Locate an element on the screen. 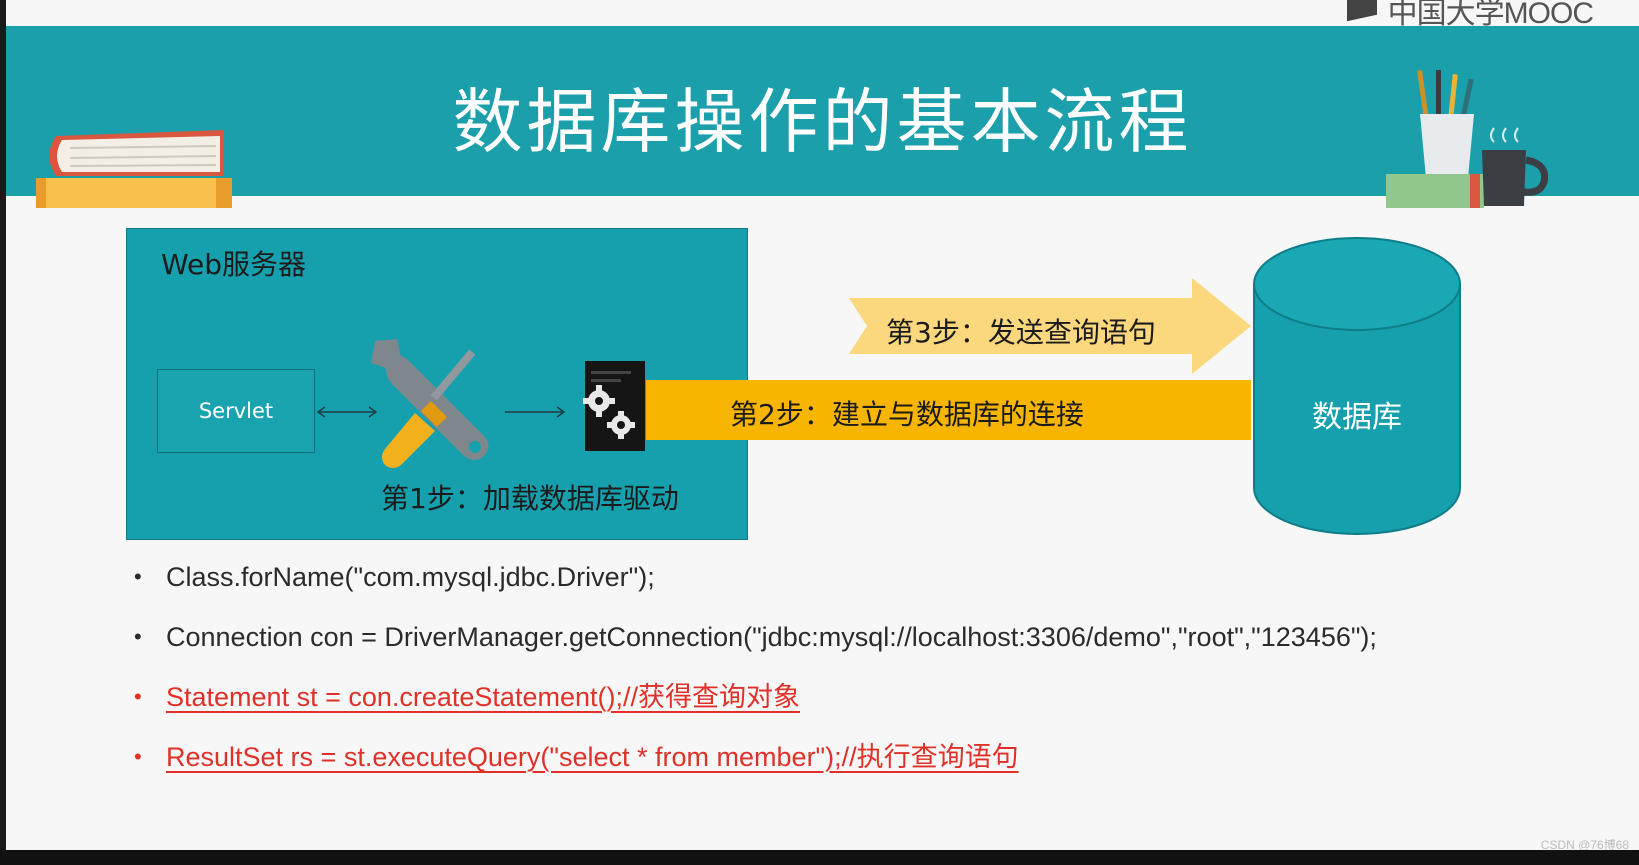 The height and width of the screenshot is (865, 1639). arrow-right-icon is located at coordinates (535, 412).